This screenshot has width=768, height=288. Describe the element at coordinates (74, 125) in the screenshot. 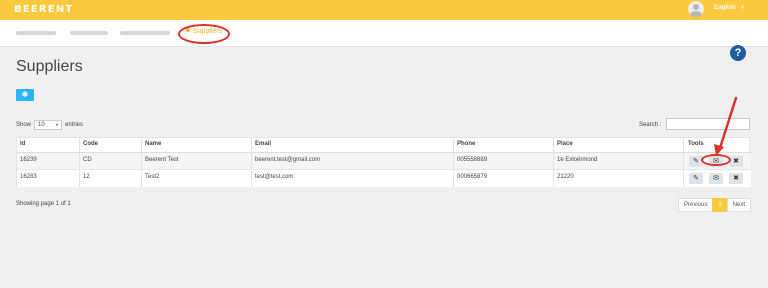

I see `entries-label: entries` at that location.